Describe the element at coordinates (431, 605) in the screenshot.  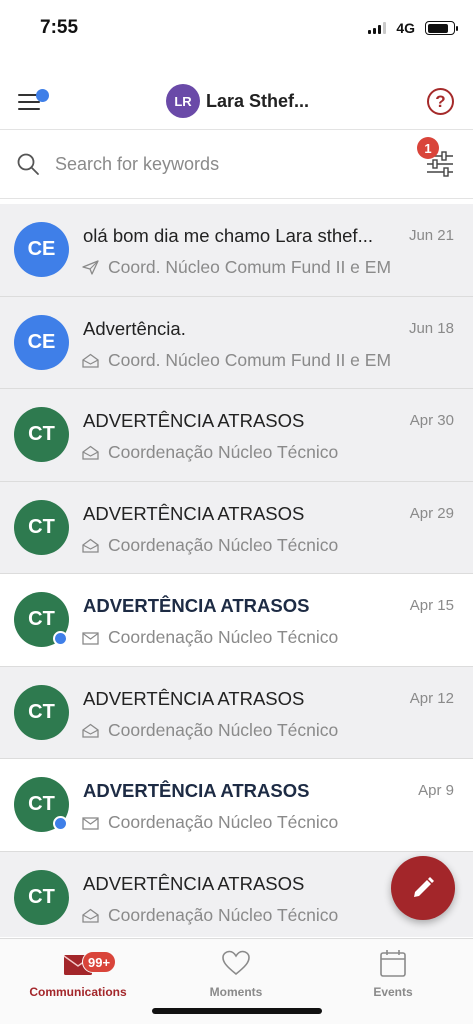
I see `message-date: Apr 15` at that location.